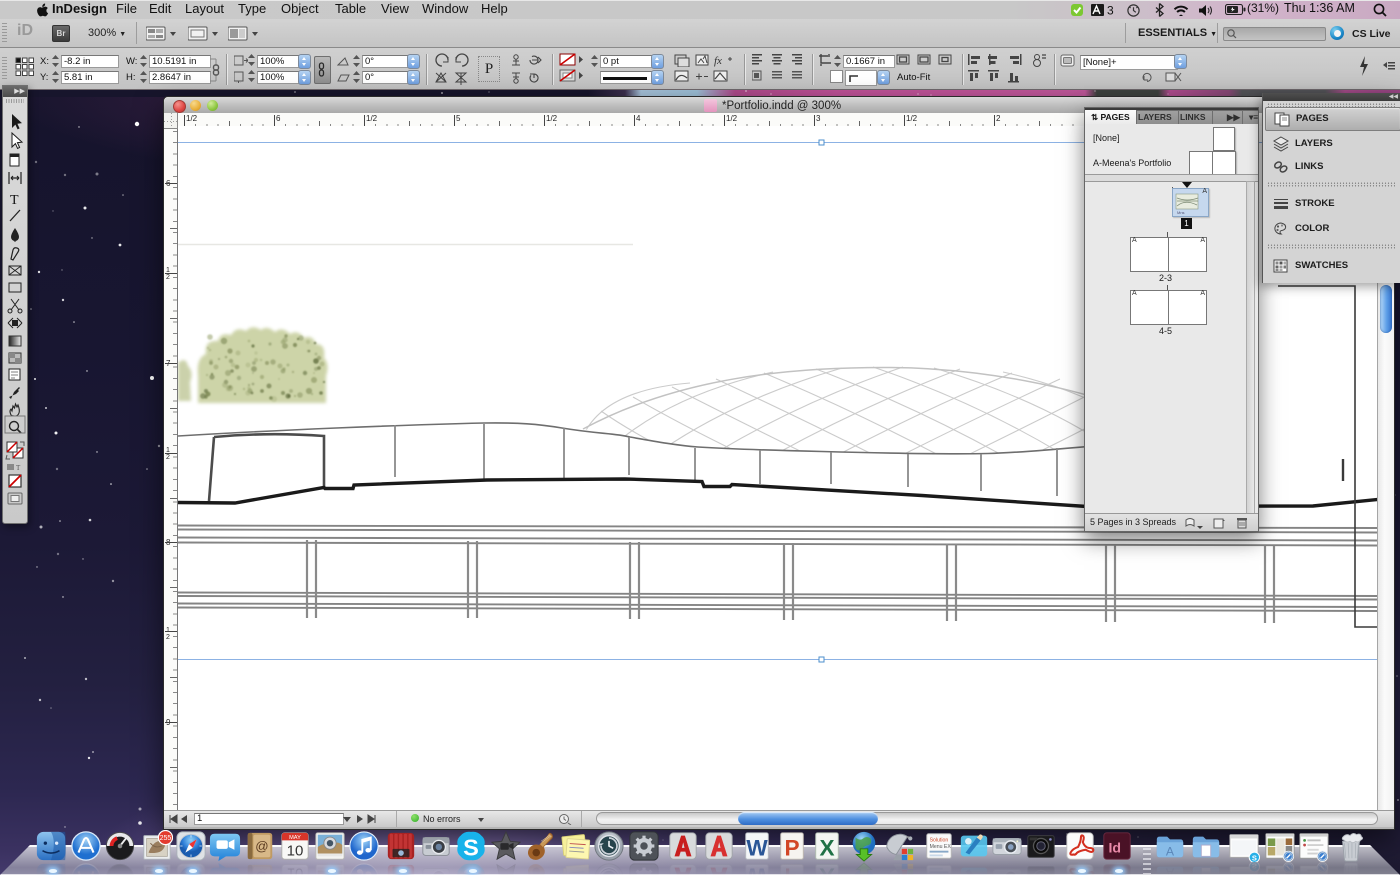 The image size is (1400, 875). Describe the element at coordinates (939, 840) in the screenshot. I see `svg-text: Solution` at that location.